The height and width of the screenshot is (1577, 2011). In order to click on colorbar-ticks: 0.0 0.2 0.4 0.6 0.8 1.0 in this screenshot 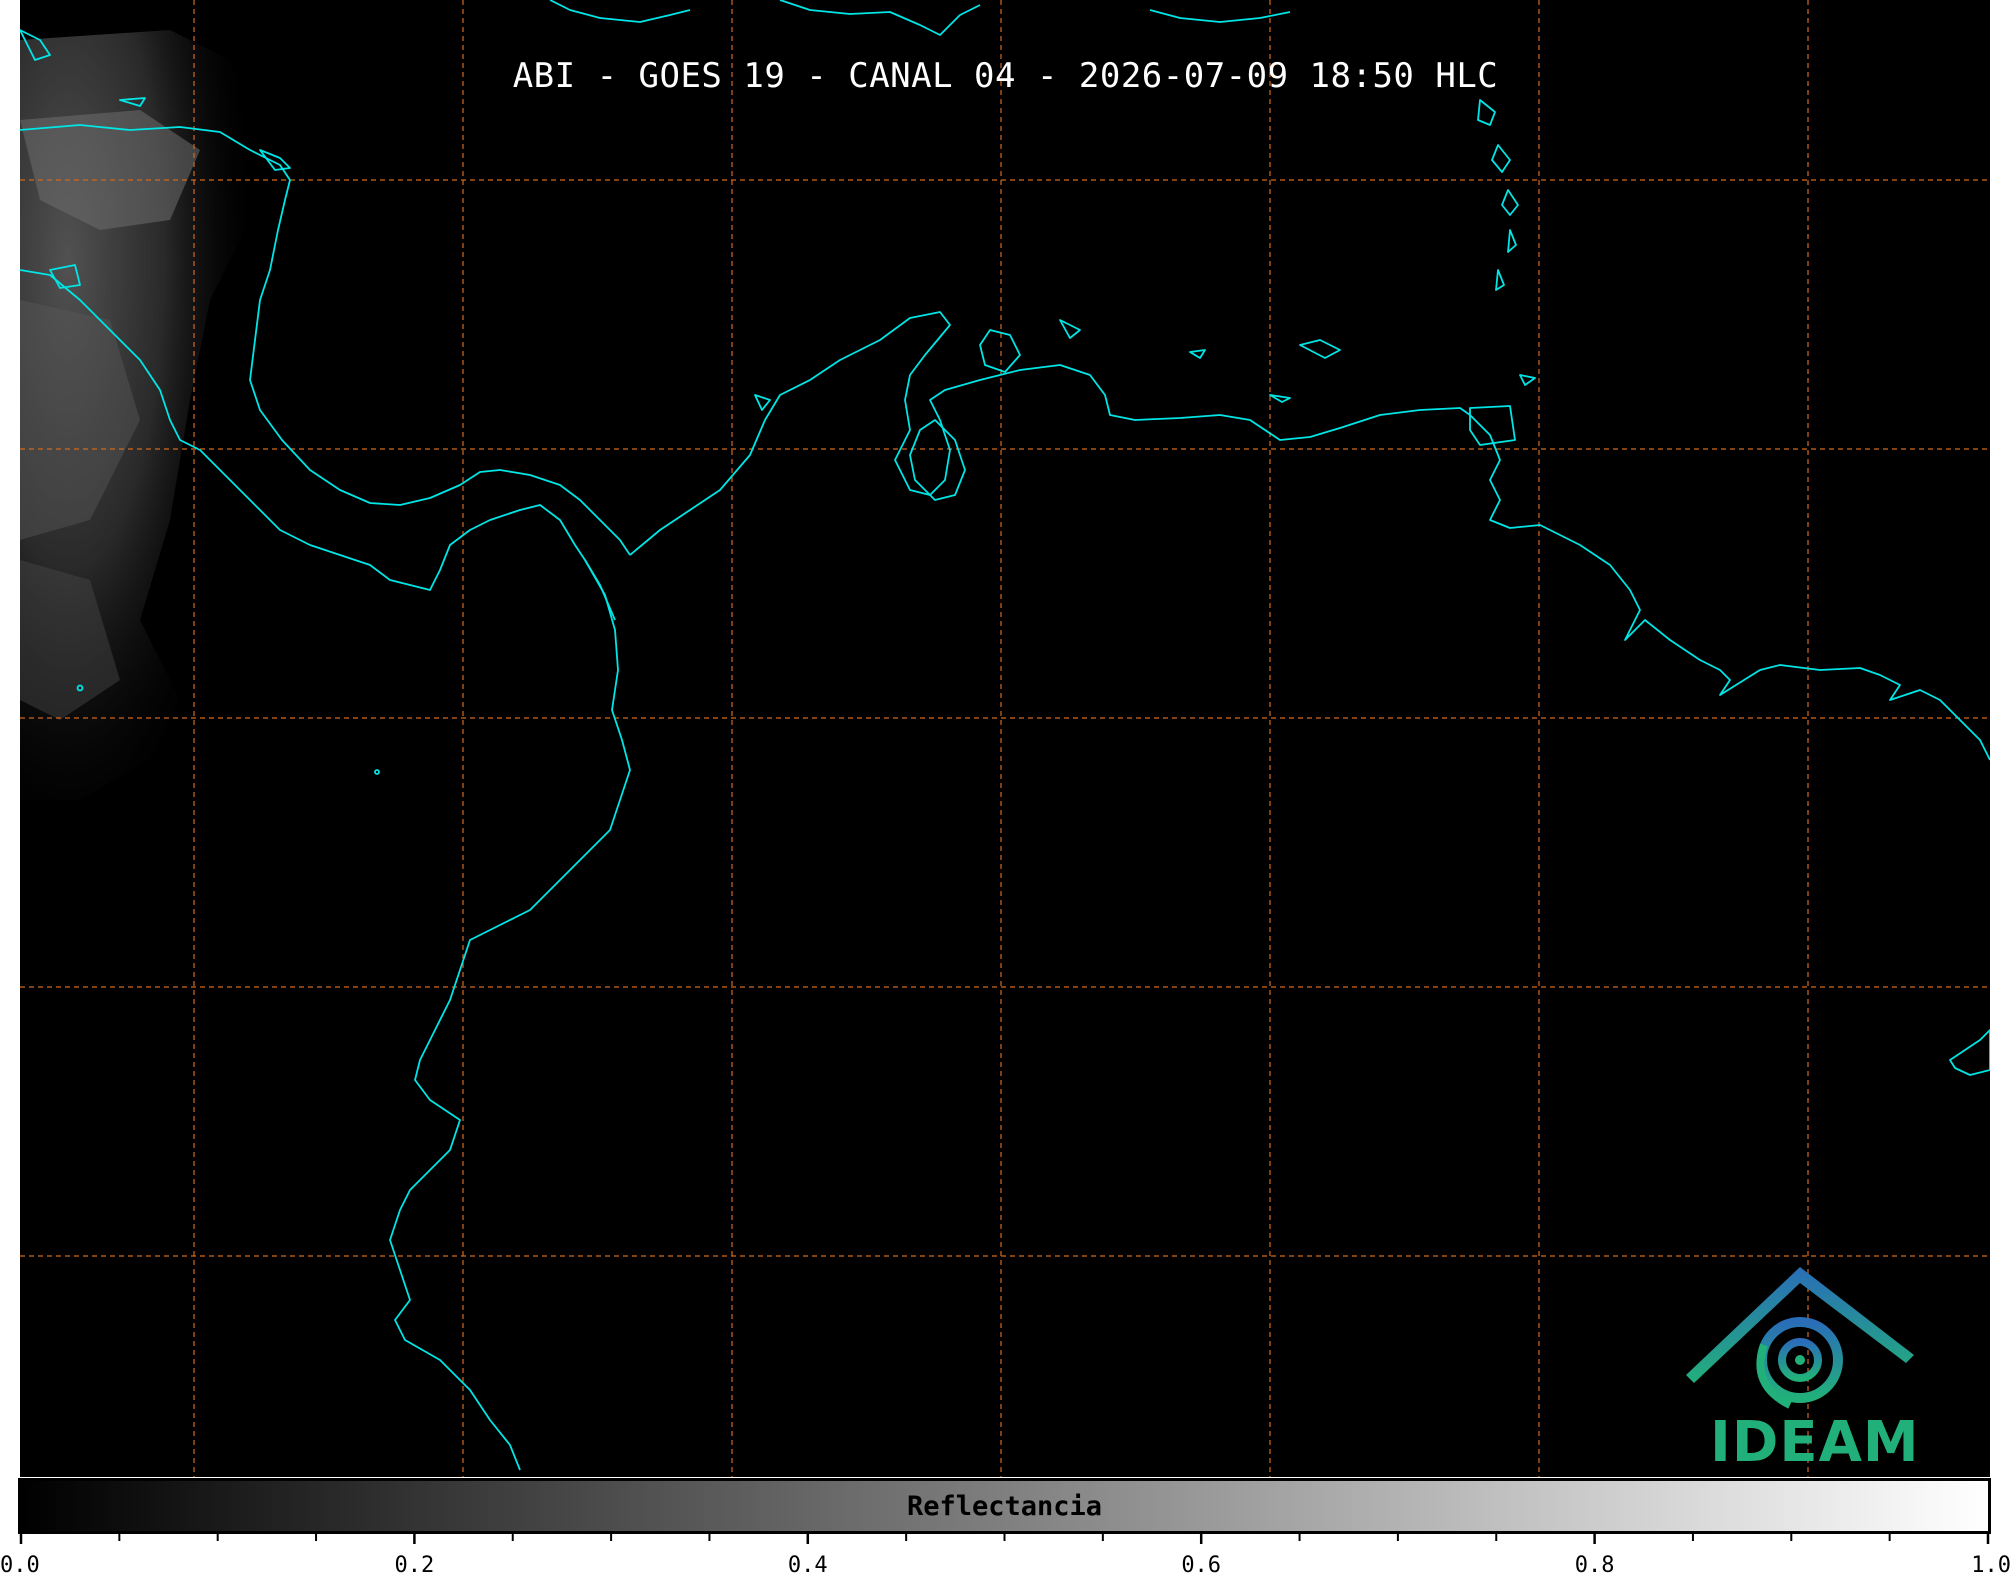, I will do `click(1005, 1554)`.